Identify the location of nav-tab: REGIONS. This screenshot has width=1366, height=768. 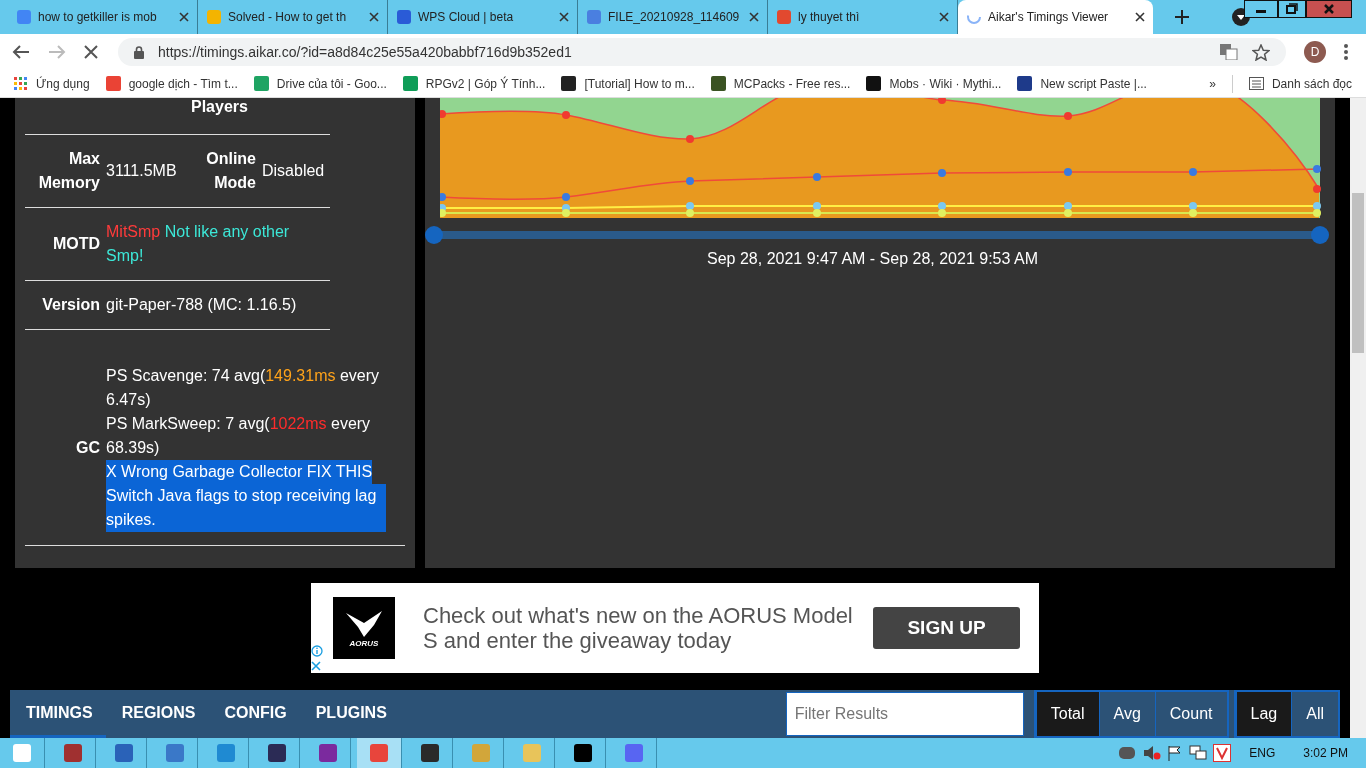
(157, 714).